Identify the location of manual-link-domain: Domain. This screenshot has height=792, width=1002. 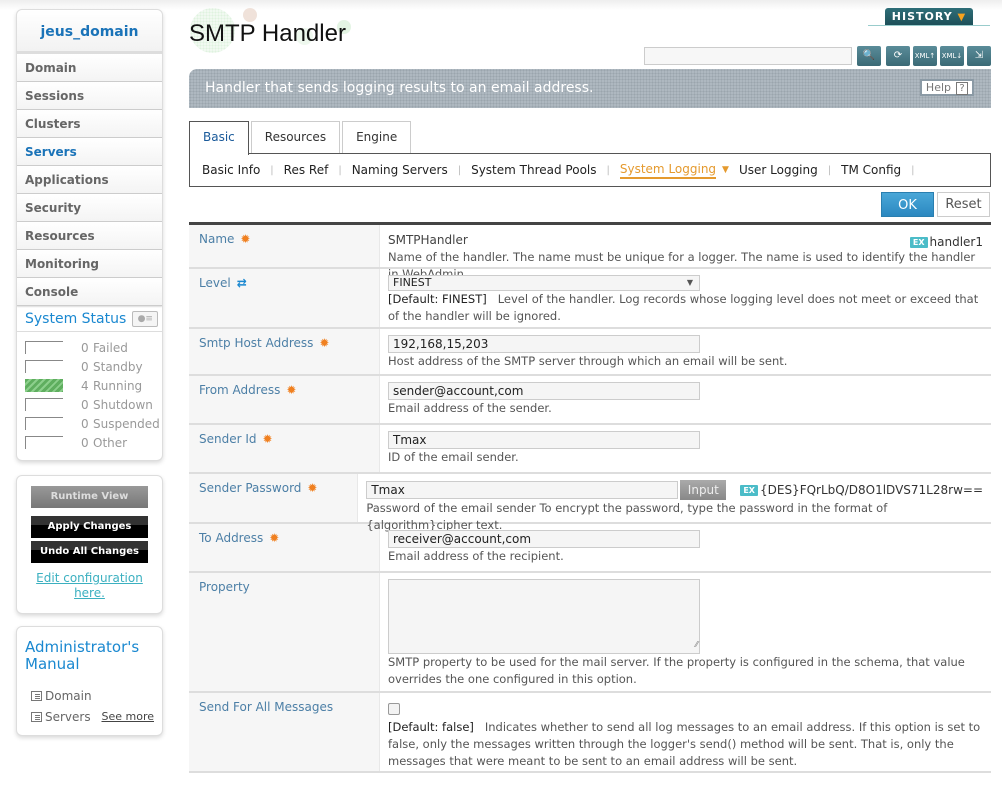
(89, 695).